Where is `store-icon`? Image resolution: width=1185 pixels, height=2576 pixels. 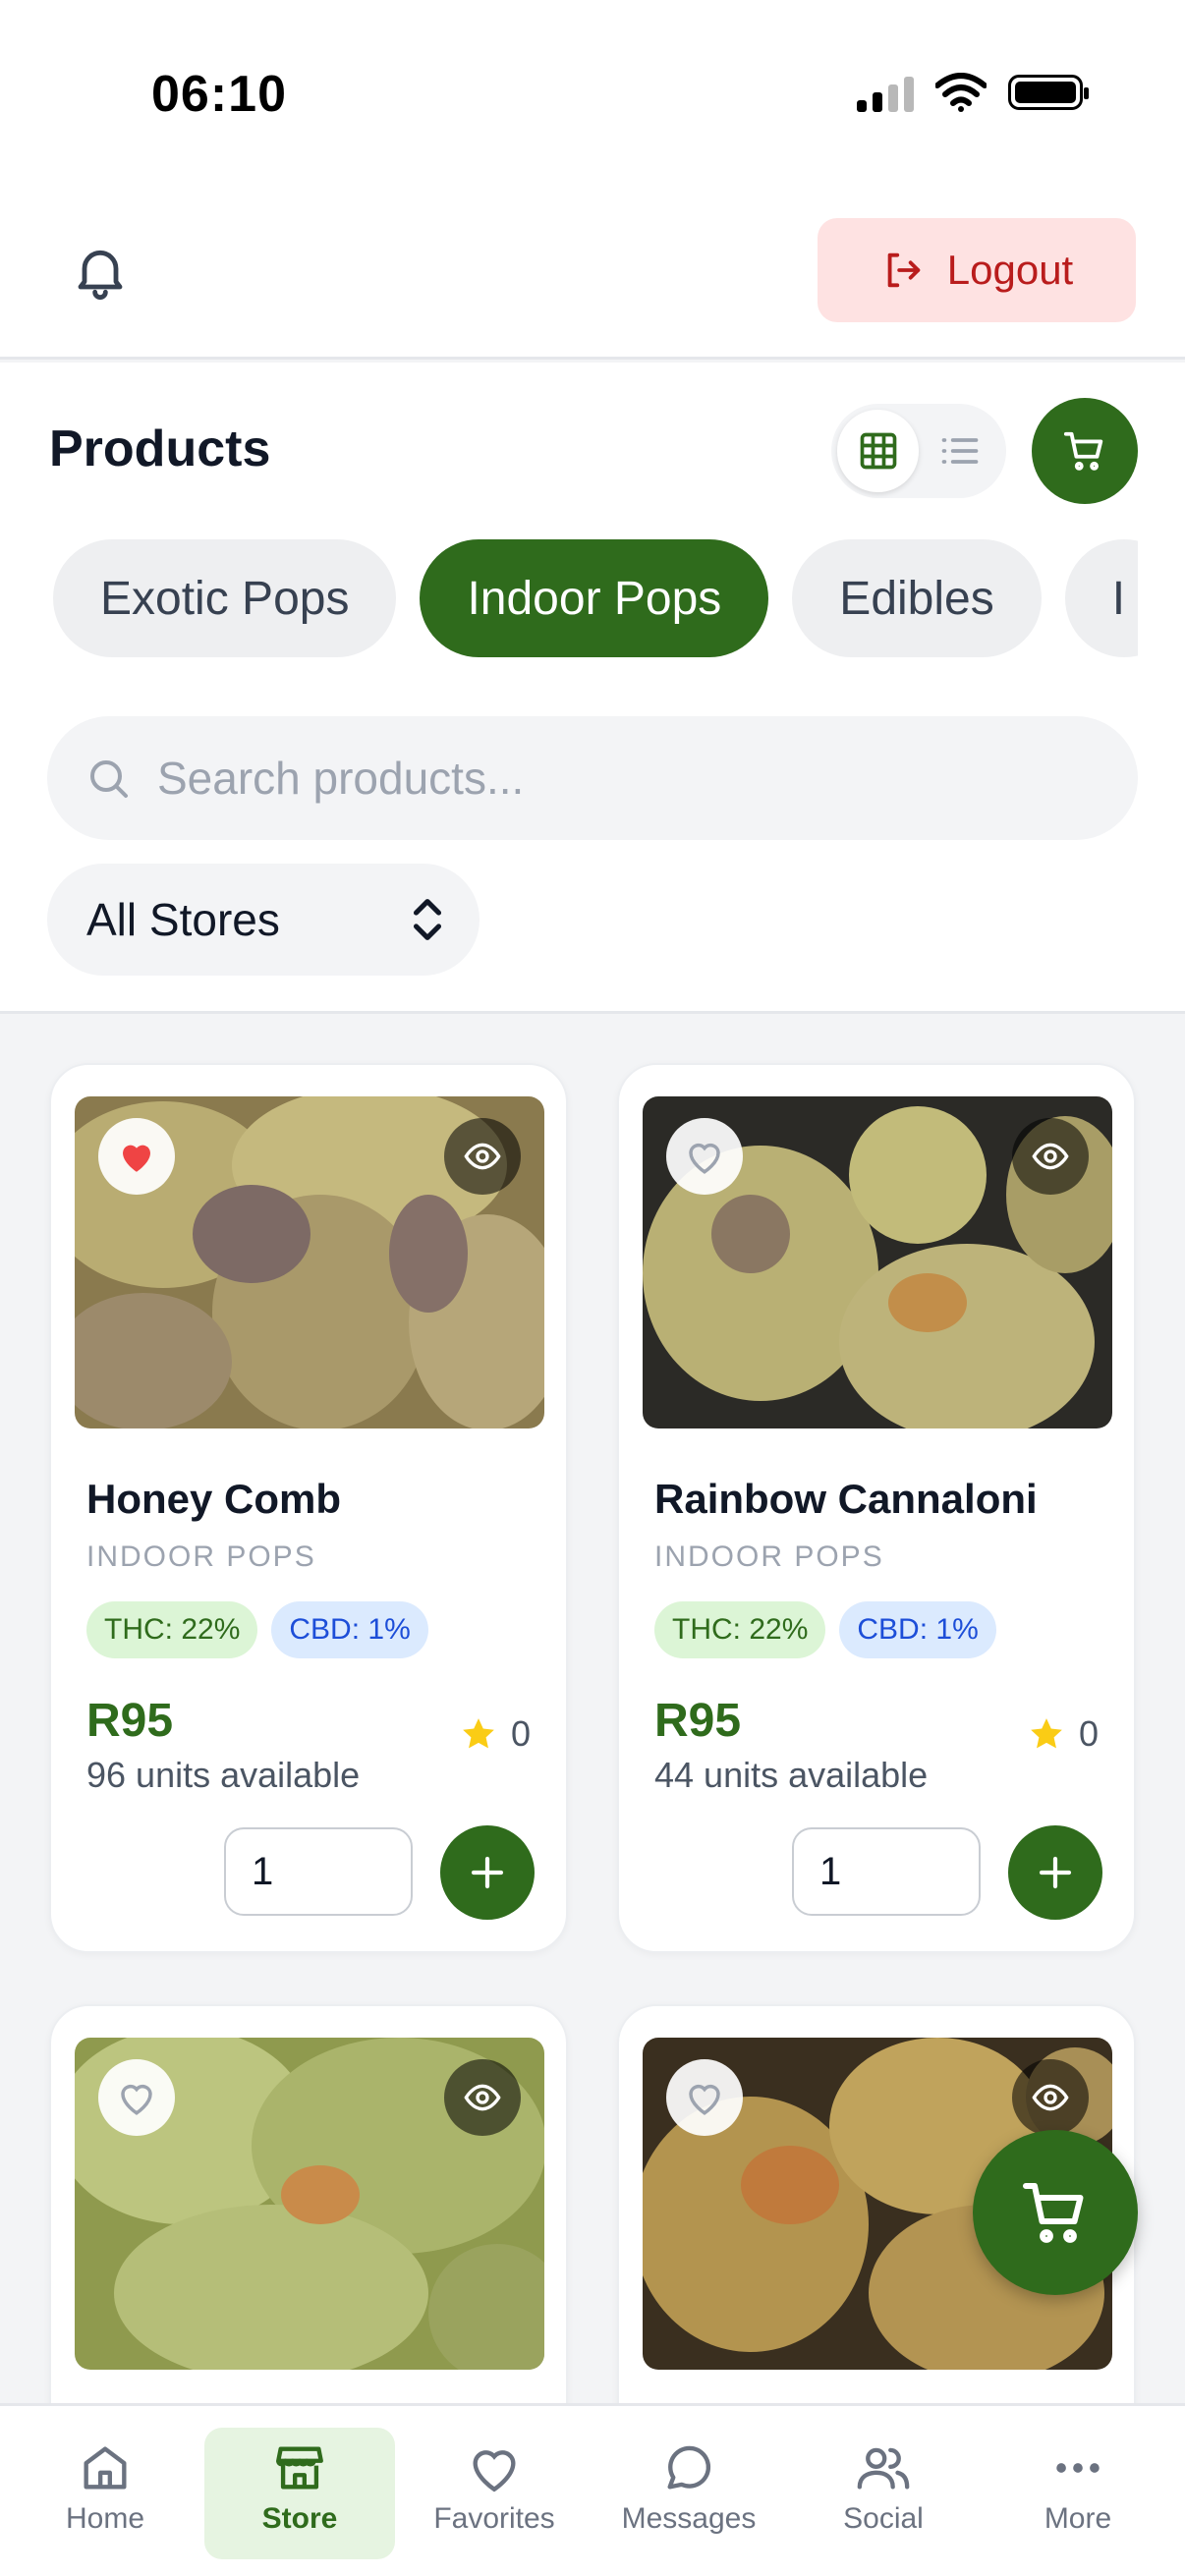
store-icon is located at coordinates (299, 2468).